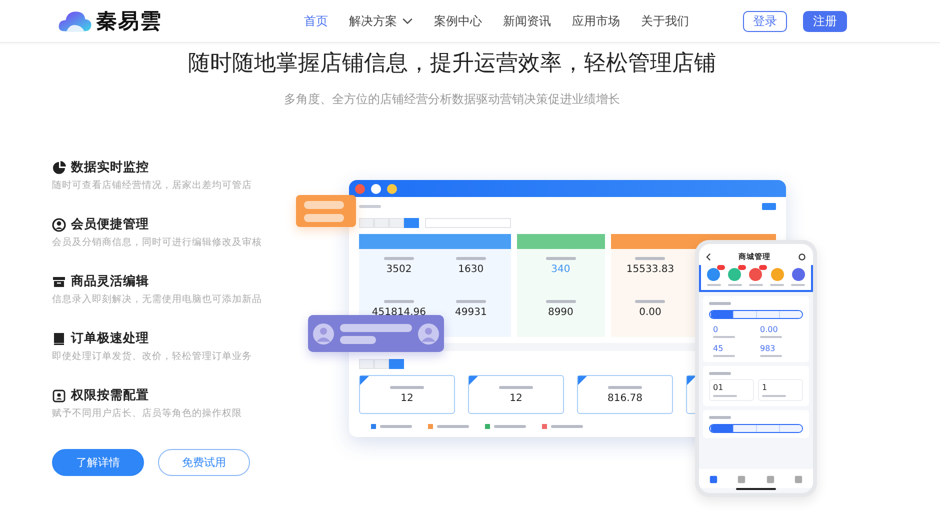 The width and height of the screenshot is (940, 530). What do you see at coordinates (825, 21) in the screenshot?
I see `register-button: 注册` at bounding box center [825, 21].